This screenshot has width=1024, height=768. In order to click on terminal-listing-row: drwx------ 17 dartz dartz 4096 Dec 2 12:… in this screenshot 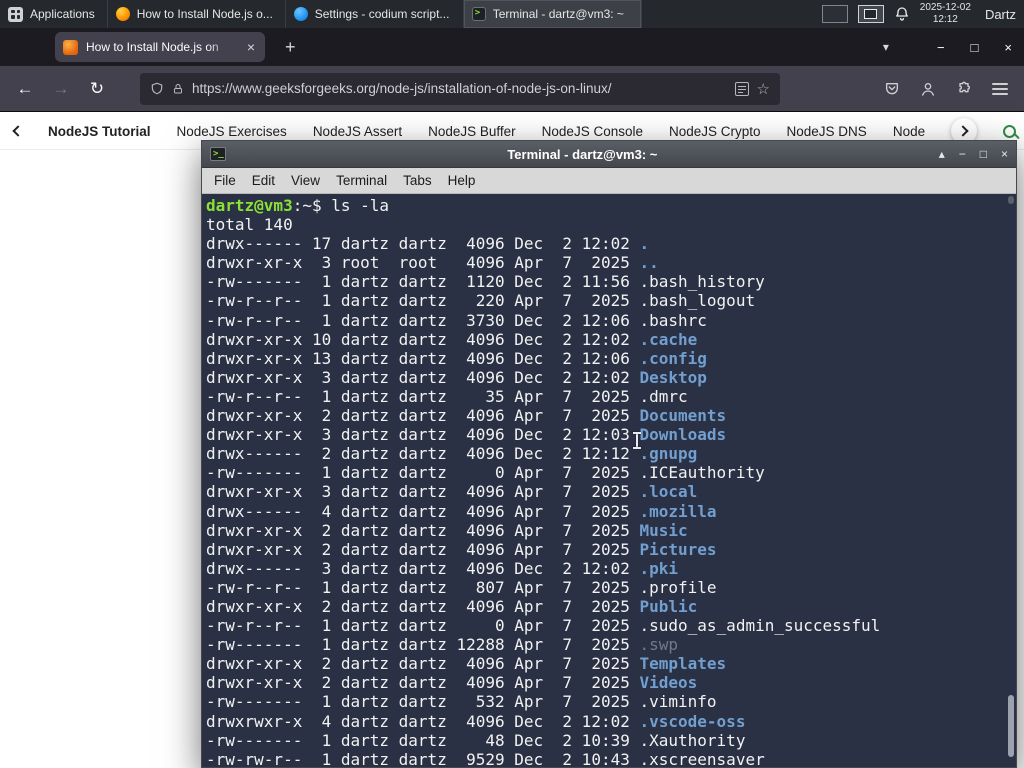, I will do `click(428, 244)`.